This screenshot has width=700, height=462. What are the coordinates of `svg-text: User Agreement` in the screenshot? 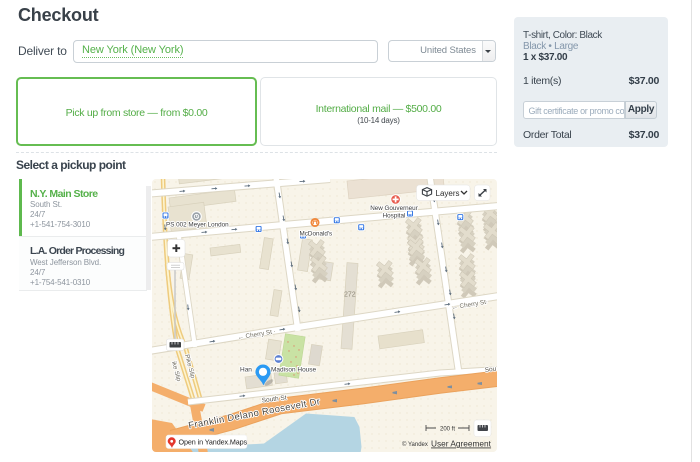 It's located at (461, 444).